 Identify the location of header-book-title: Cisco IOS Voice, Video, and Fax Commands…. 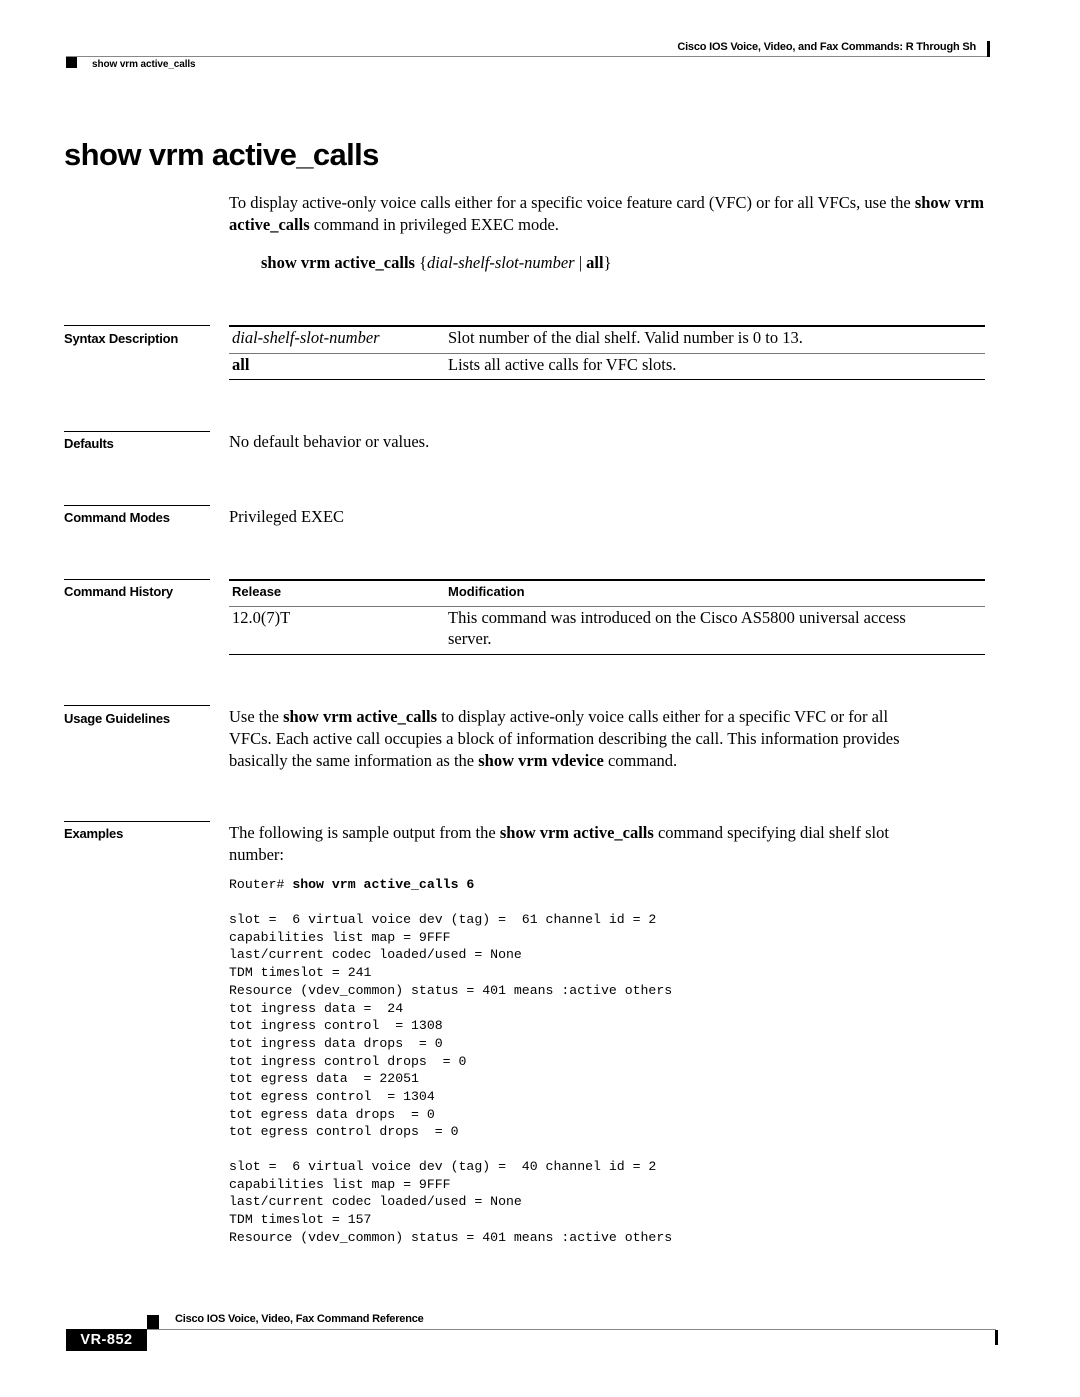
(826, 47).